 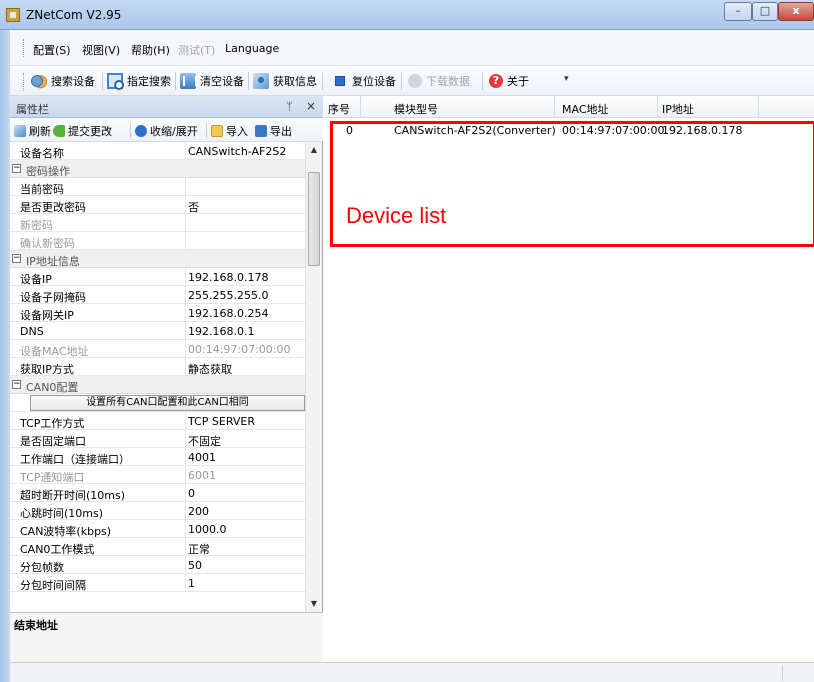 What do you see at coordinates (157, 259) in the screenshot?
I see `category-ip: − IP地址信息` at bounding box center [157, 259].